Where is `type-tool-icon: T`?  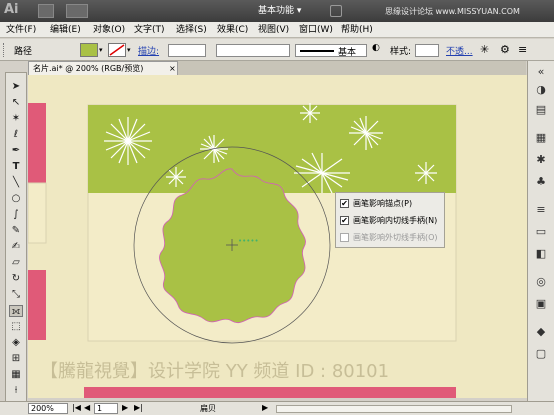 type-tool-icon: T is located at coordinates (16, 167).